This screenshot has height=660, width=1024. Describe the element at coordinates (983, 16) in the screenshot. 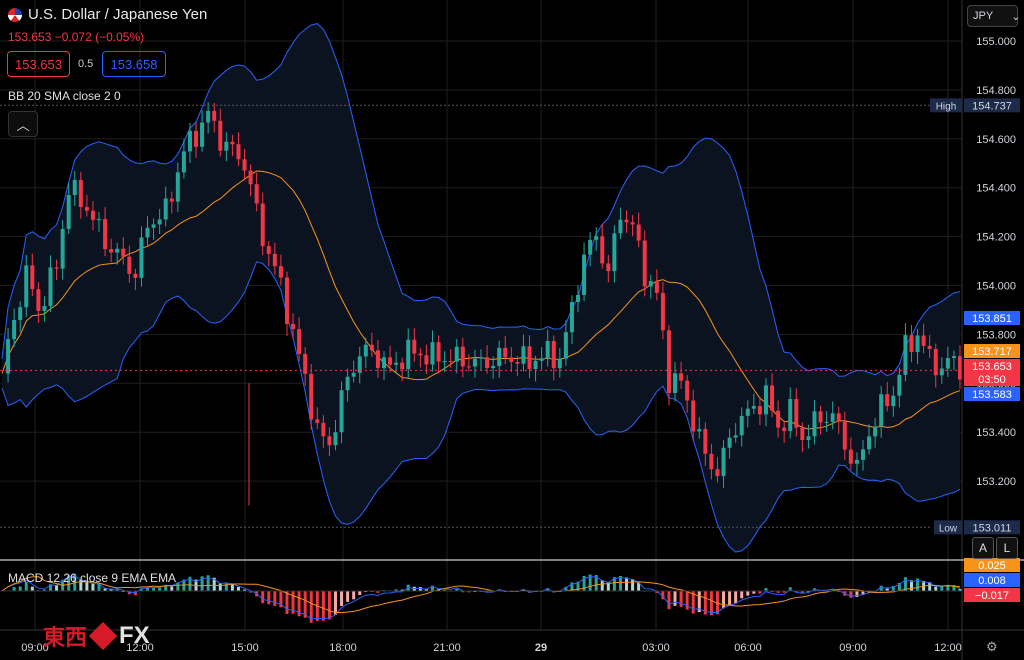

I see `currency-label: JPY` at that location.